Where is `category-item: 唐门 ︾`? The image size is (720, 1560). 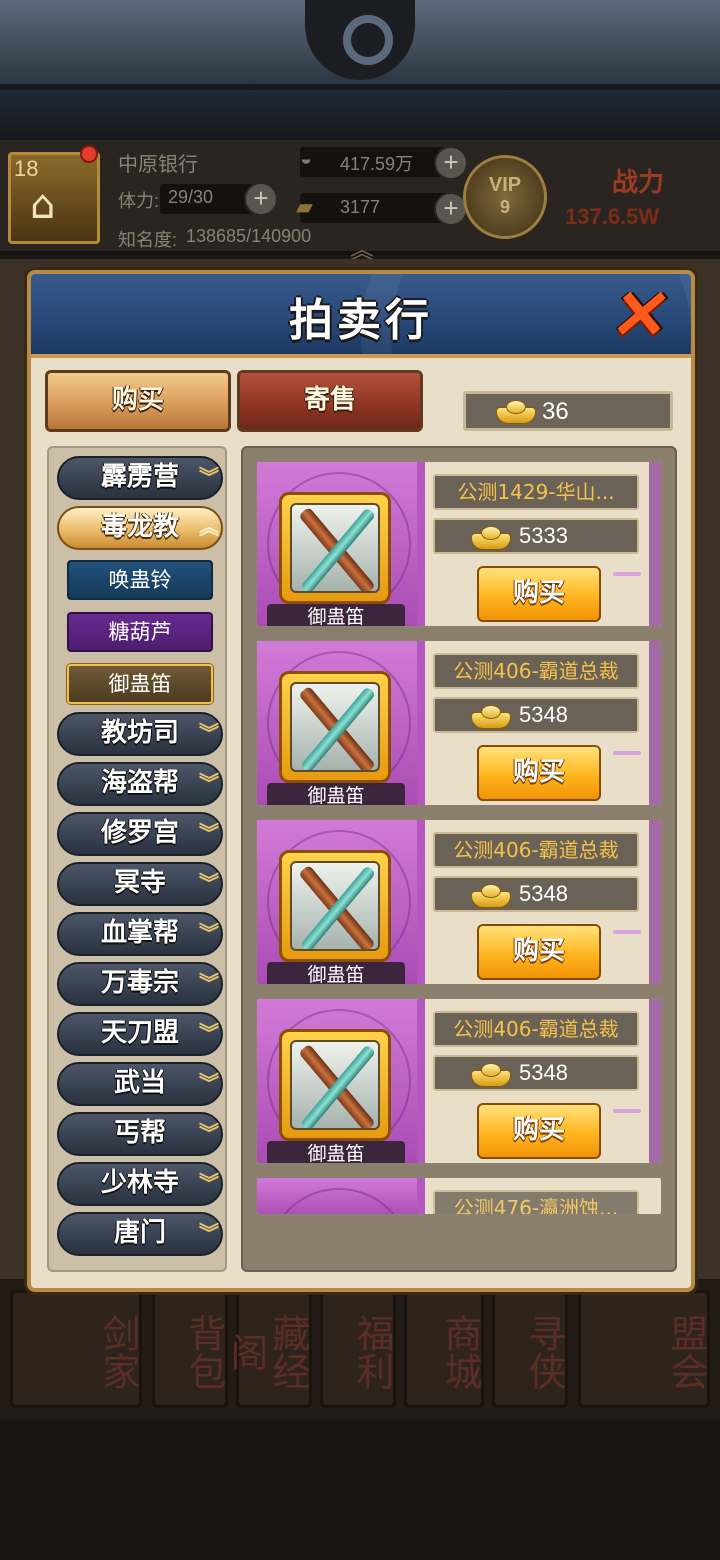
category-item: 唐门 ︾ is located at coordinates (140, 1234).